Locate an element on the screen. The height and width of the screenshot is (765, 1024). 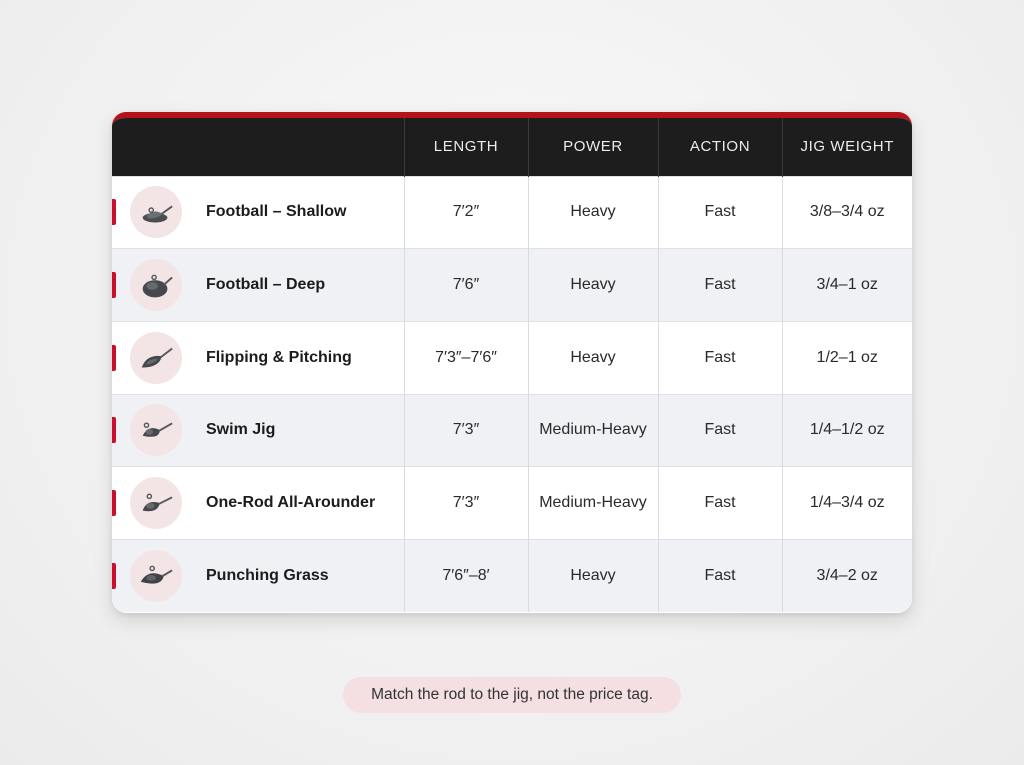
header-action: ACTION is located at coordinates (719, 147).